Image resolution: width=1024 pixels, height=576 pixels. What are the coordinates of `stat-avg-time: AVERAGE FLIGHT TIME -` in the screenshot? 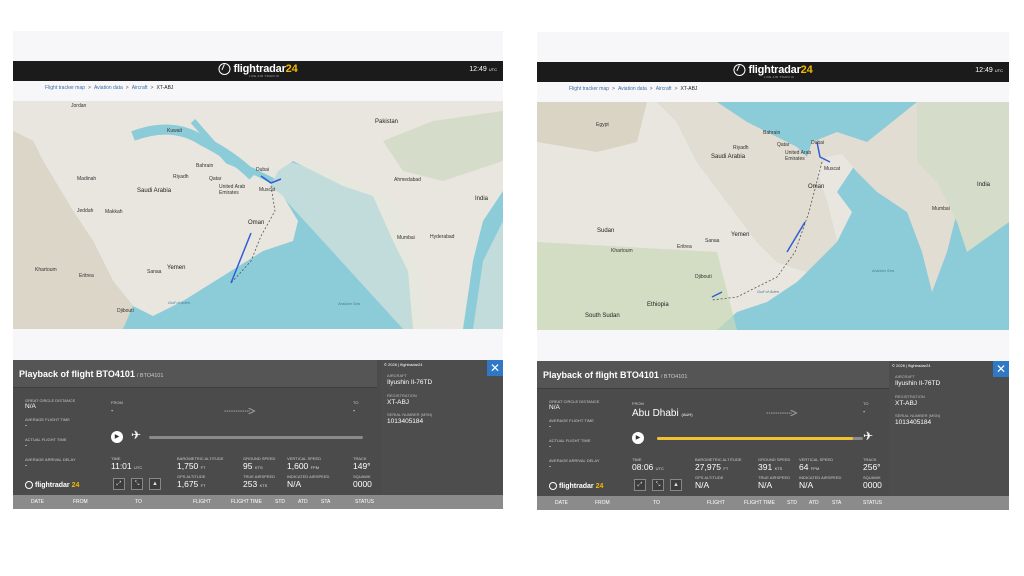 It's located at (589, 424).